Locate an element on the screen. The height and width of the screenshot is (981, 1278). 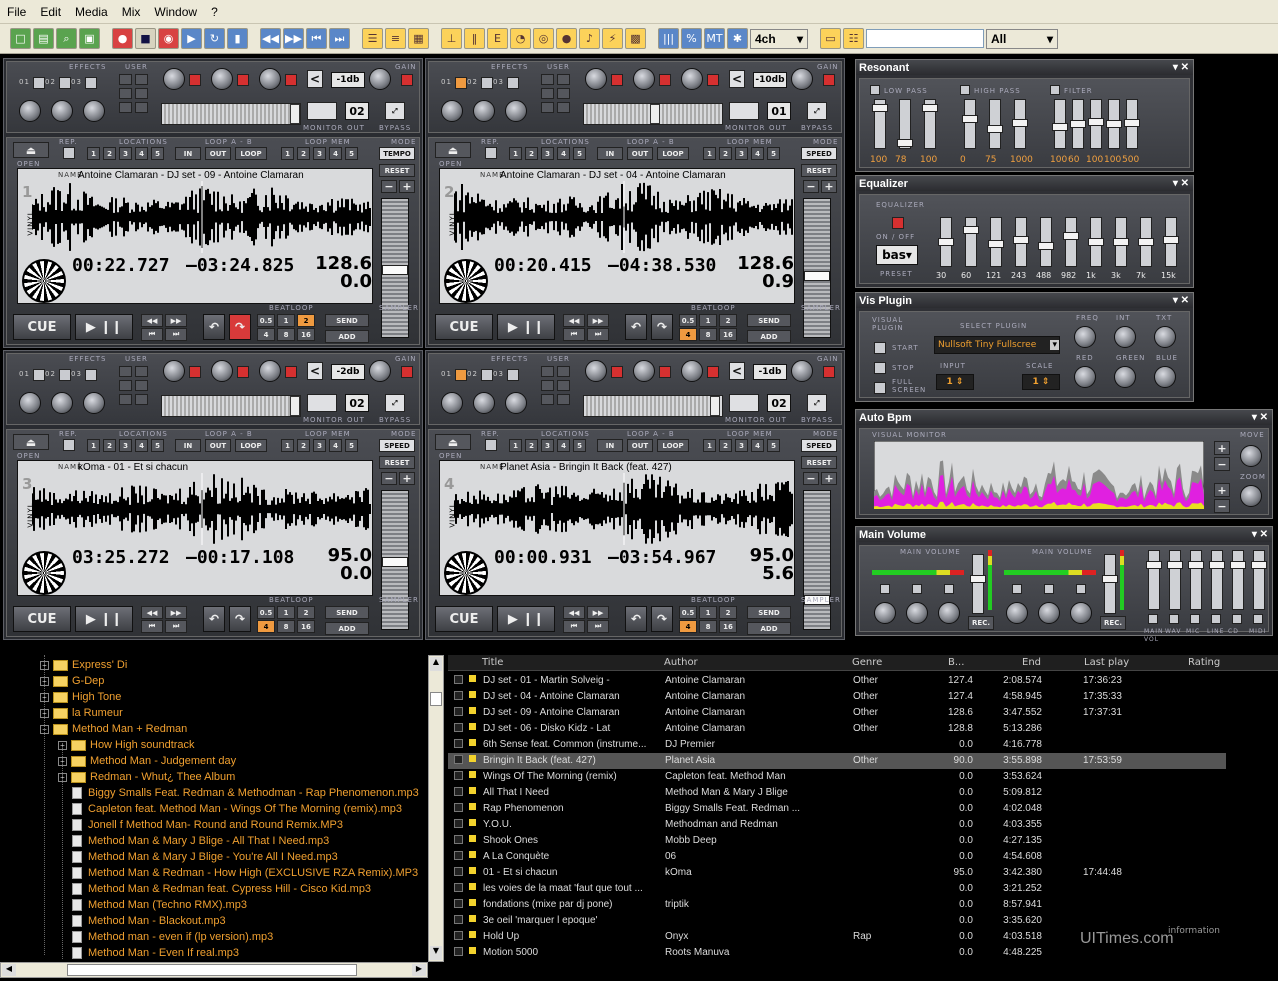
eq-preset-select: bas ▾ is located at coordinates (897, 255).